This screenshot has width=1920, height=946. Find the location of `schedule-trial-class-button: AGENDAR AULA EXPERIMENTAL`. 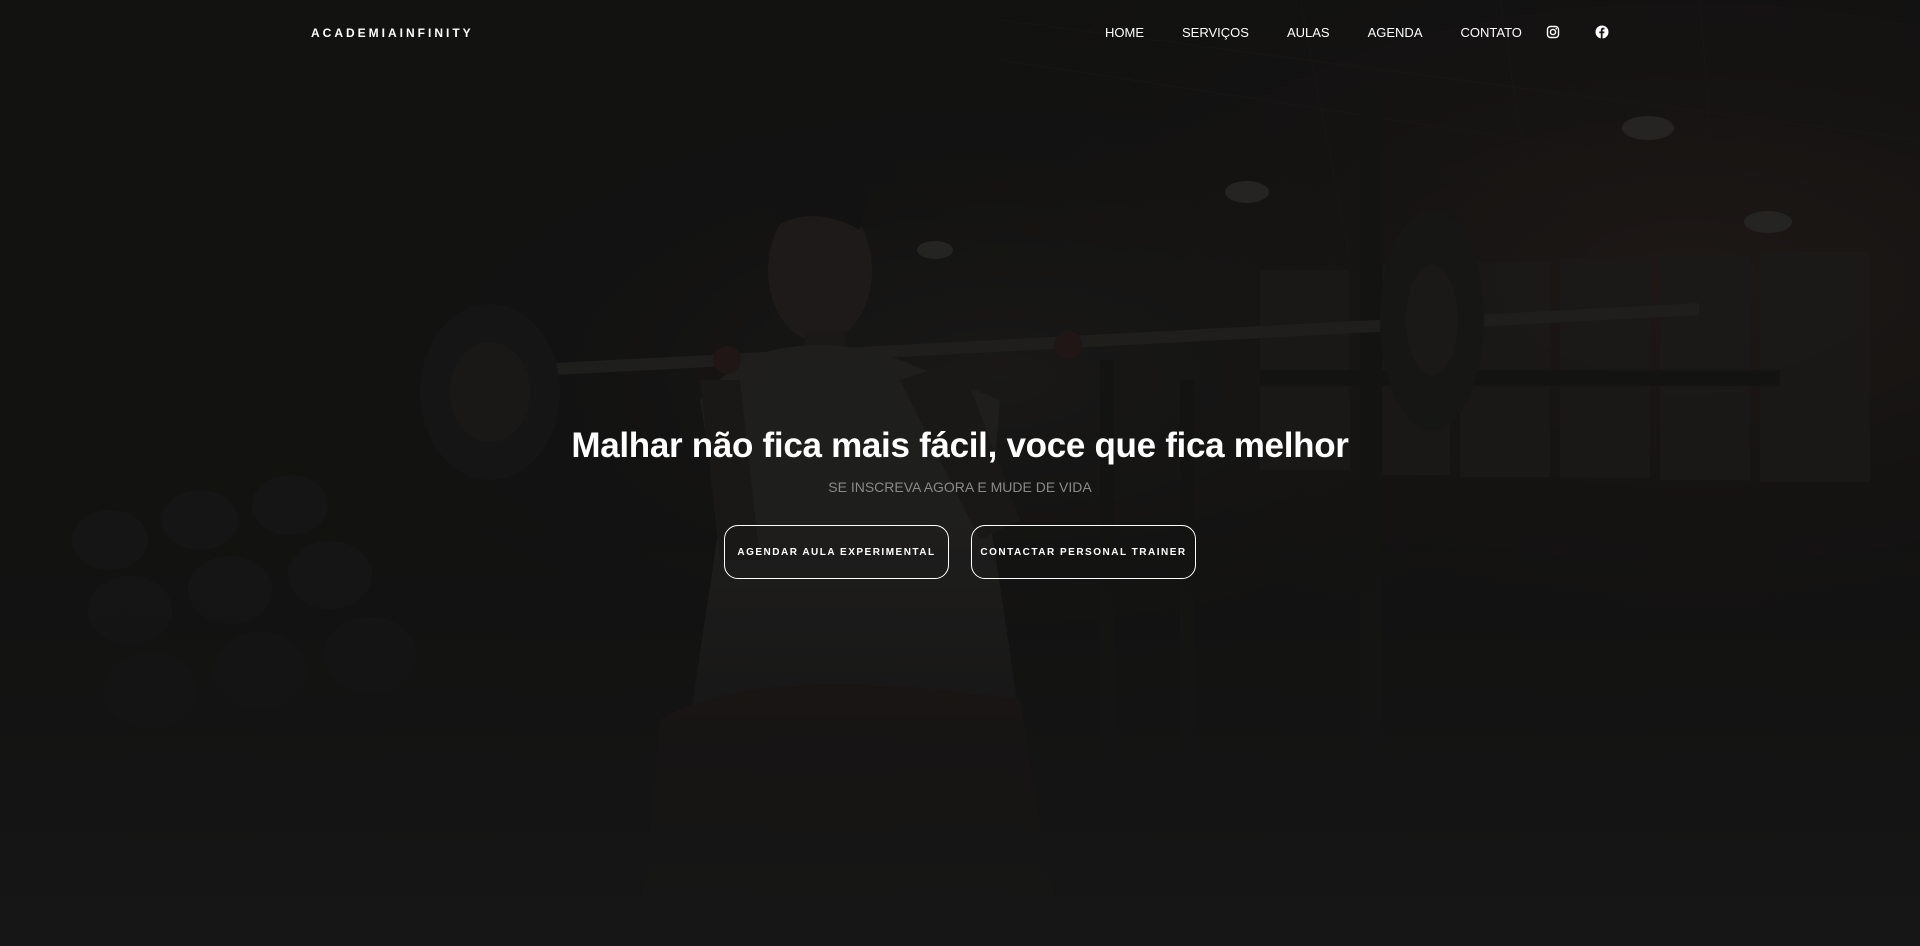

schedule-trial-class-button: AGENDAR AULA EXPERIMENTAL is located at coordinates (836, 552).